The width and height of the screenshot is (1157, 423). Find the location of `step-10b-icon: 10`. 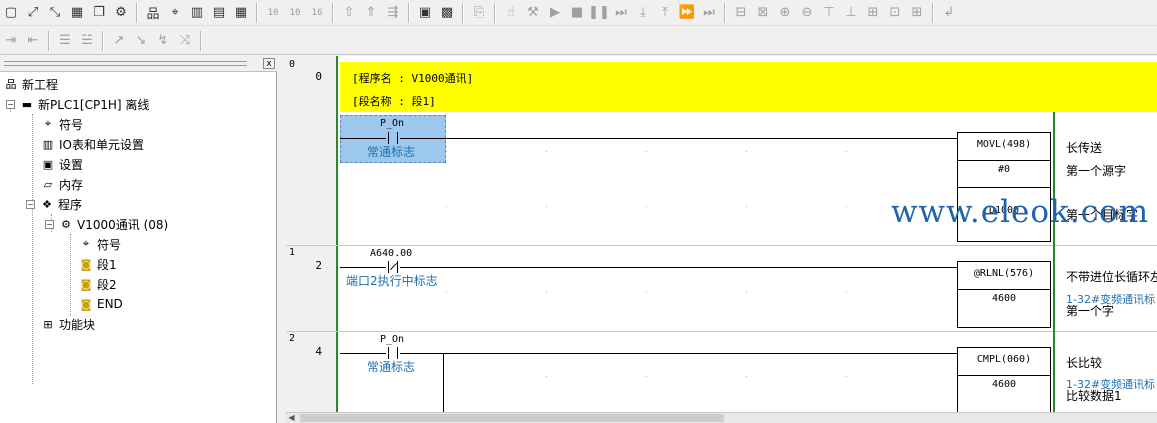

step-10b-icon: 10 is located at coordinates (295, 13).